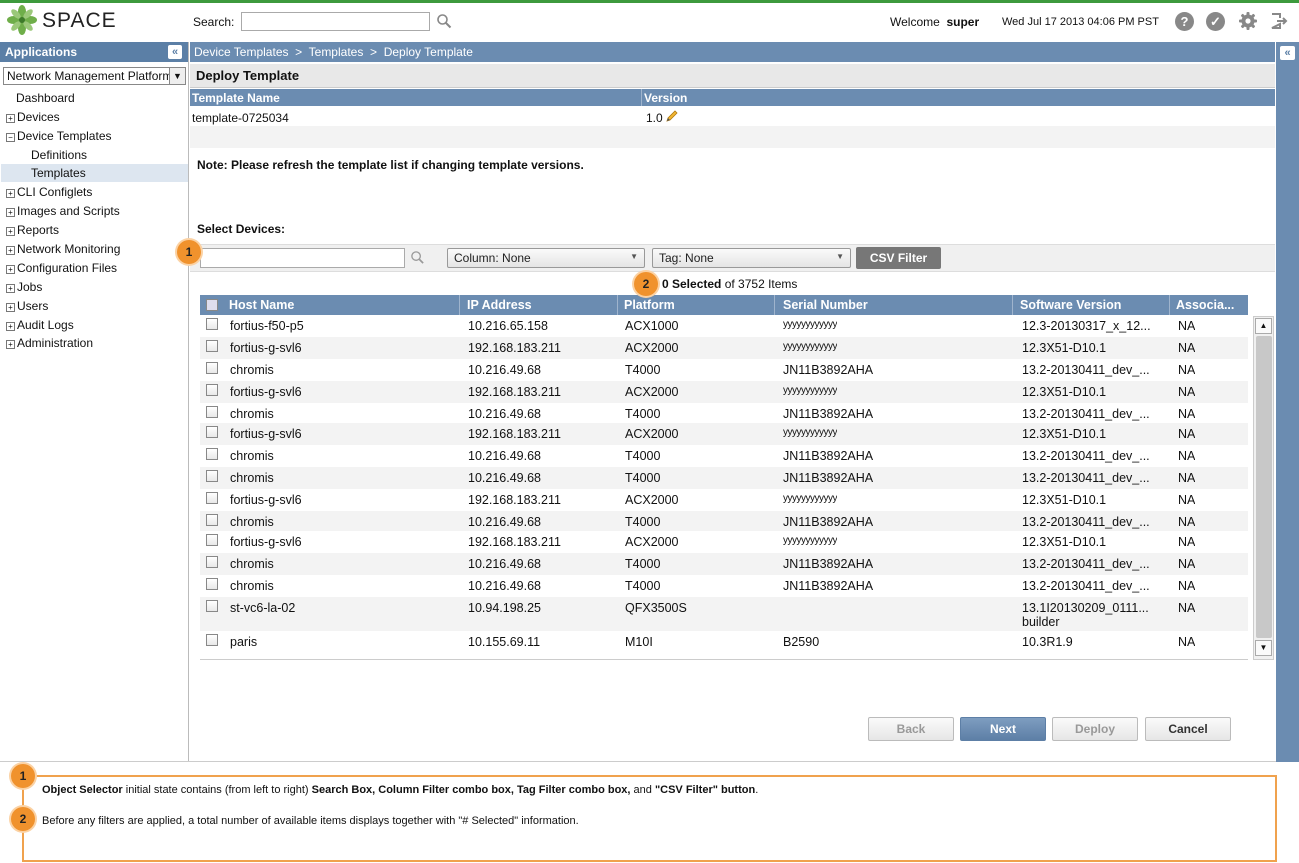 Image resolution: width=1299 pixels, height=863 pixels. I want to click on collapse-icon: −, so click(10, 137).